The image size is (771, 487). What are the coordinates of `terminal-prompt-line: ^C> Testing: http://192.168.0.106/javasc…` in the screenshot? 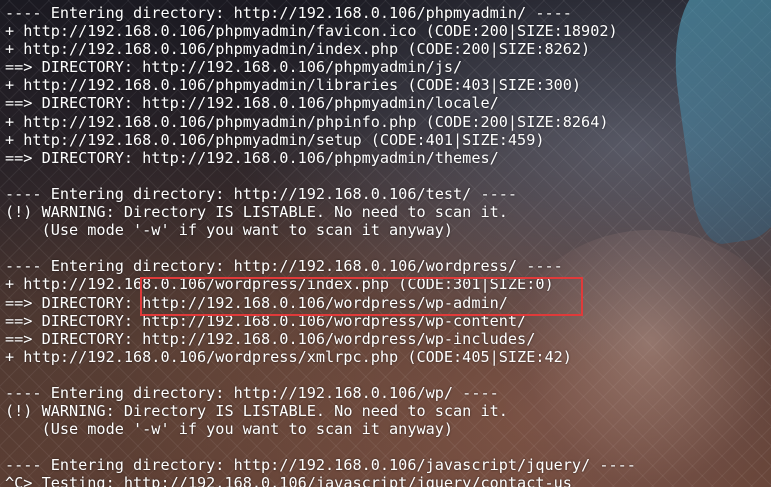 It's located at (288, 480).